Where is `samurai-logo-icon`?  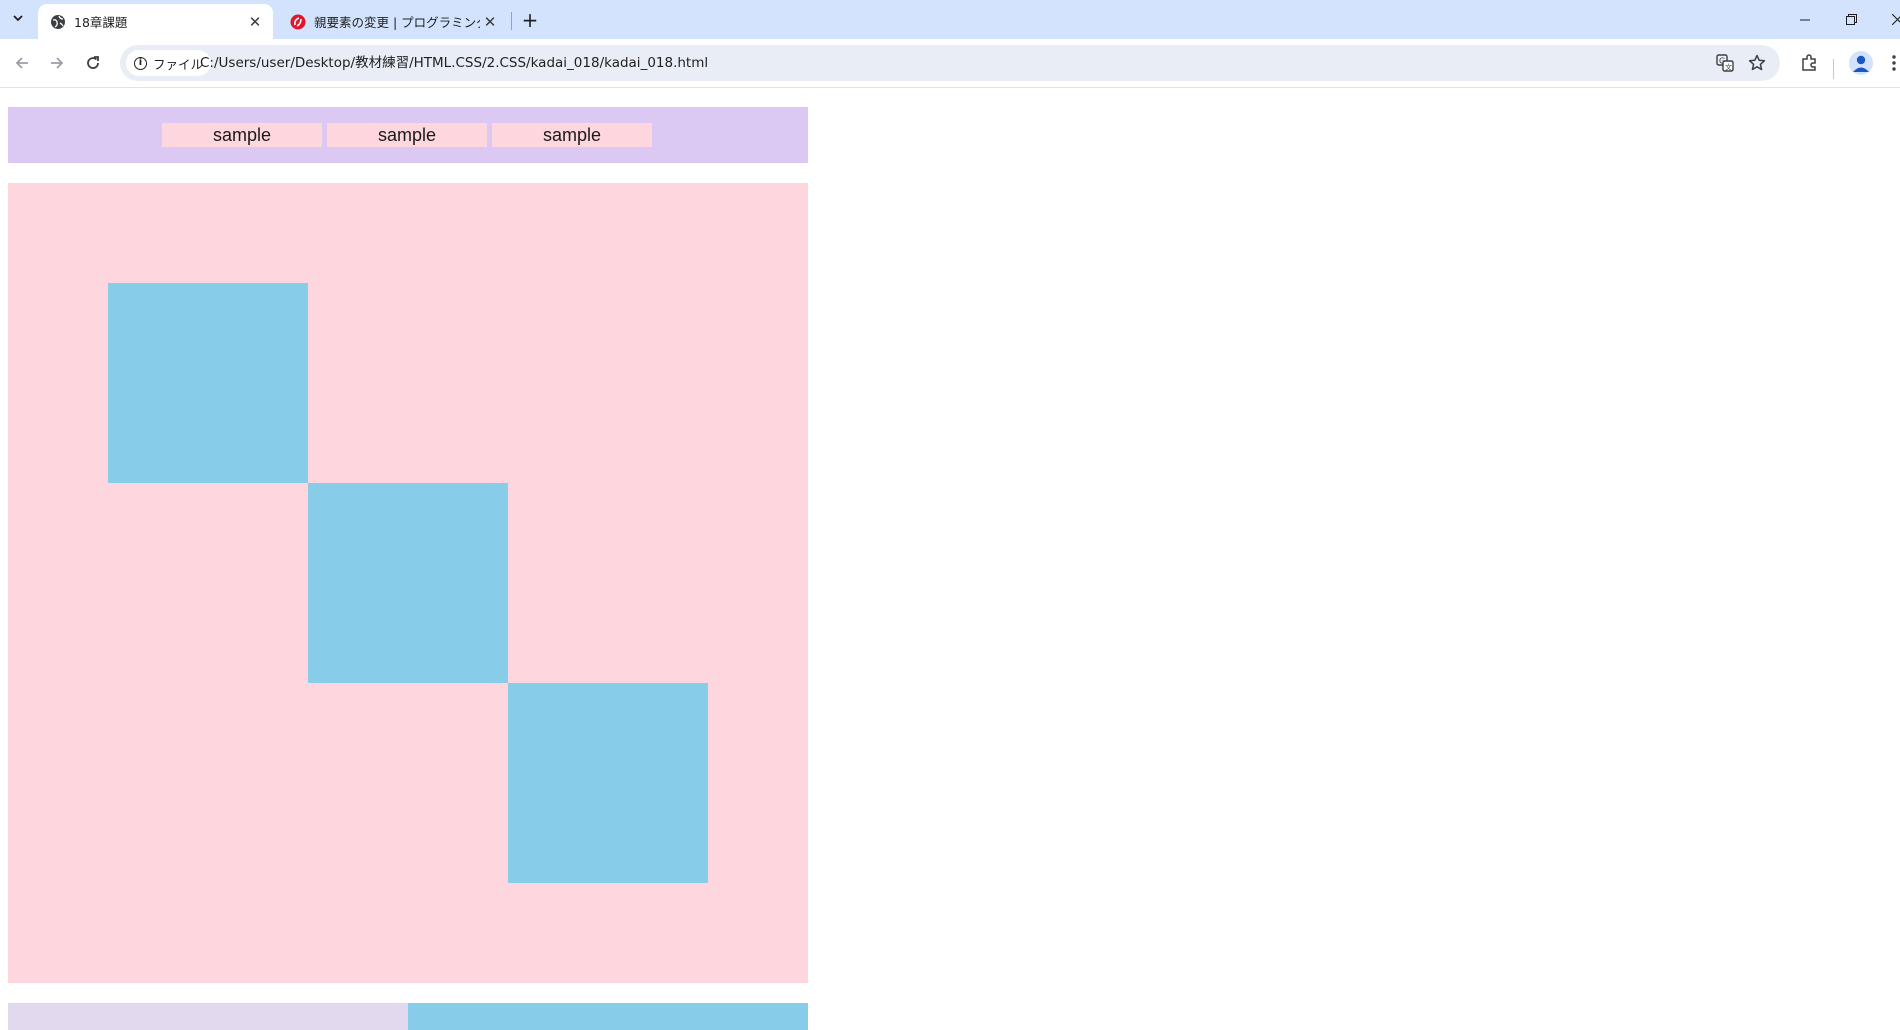 samurai-logo-icon is located at coordinates (298, 22).